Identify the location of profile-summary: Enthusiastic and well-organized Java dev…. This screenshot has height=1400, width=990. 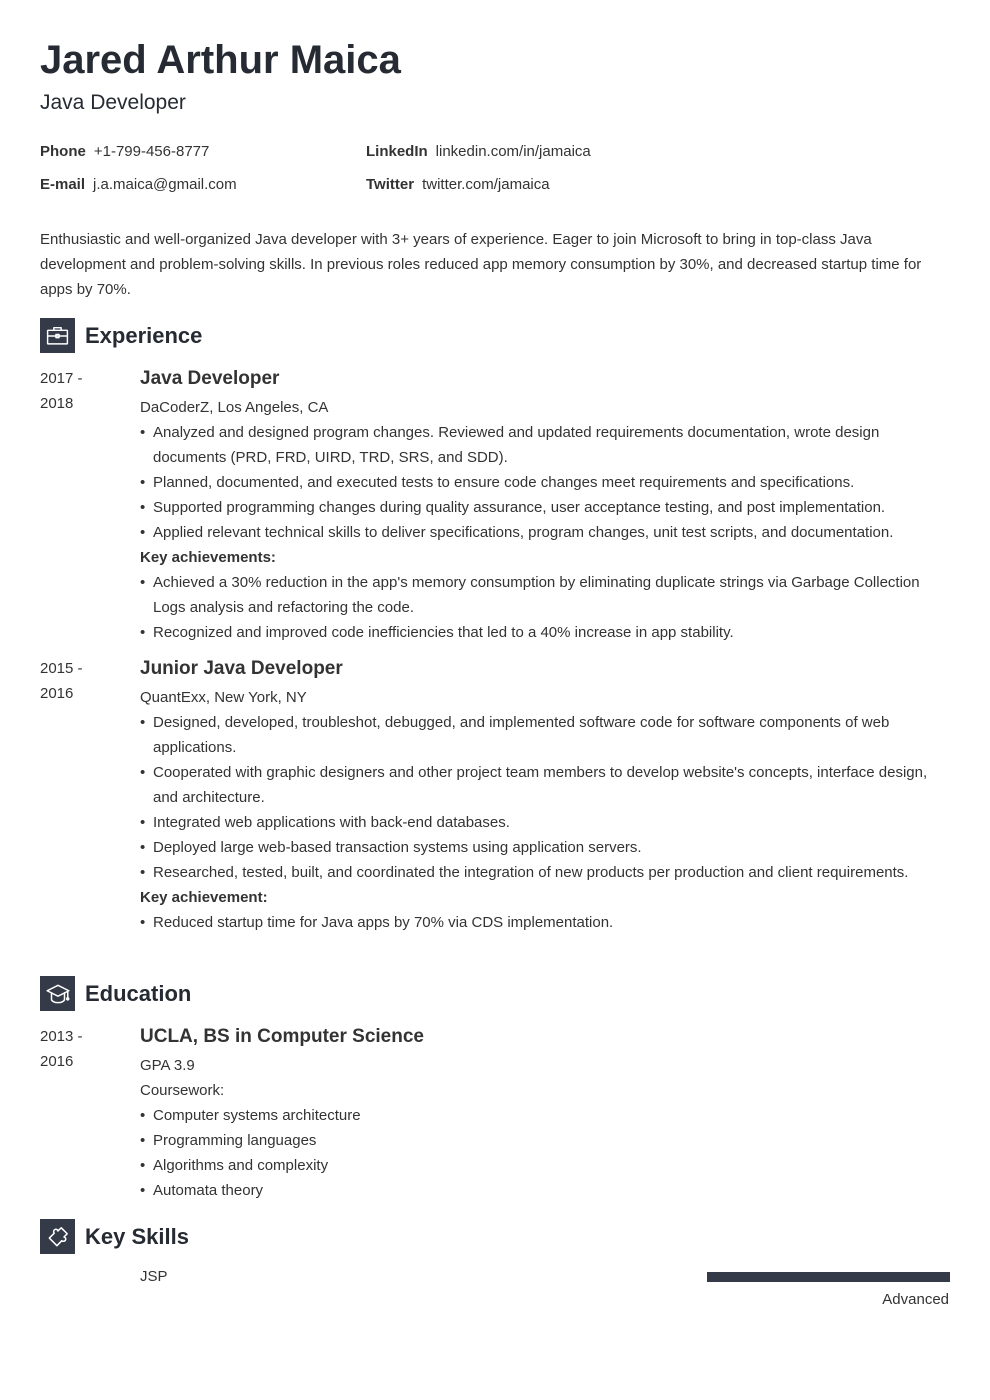
(481, 264).